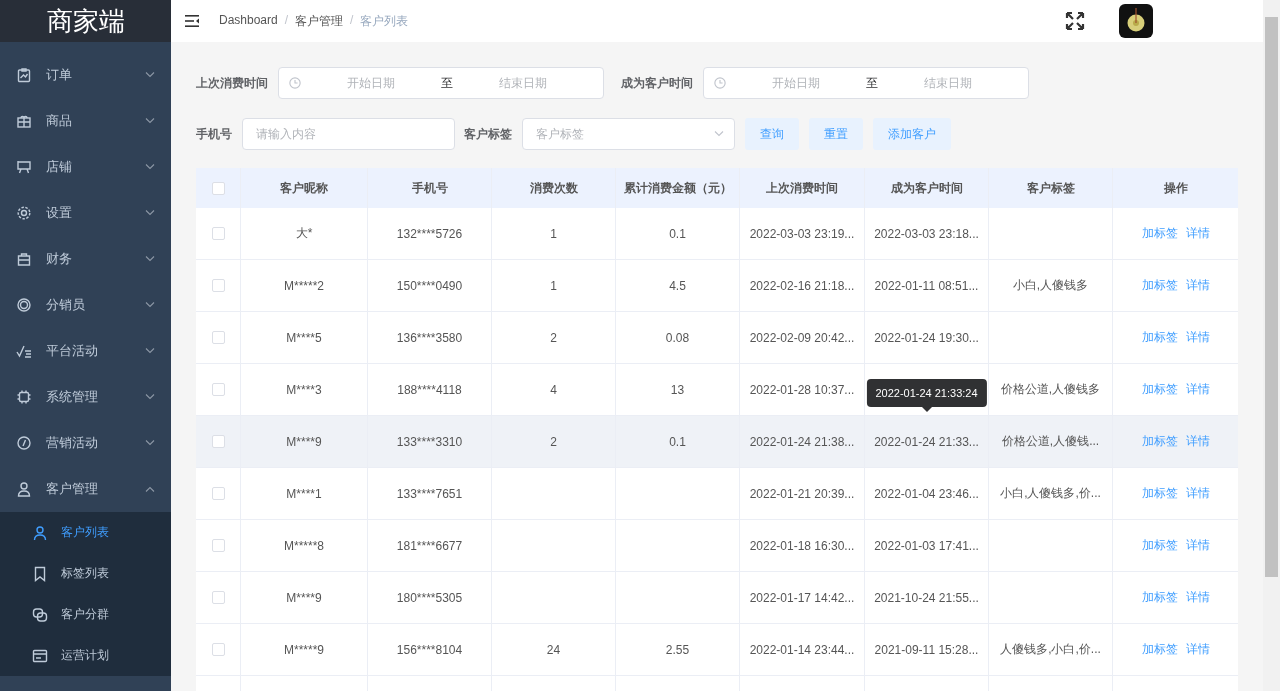 The width and height of the screenshot is (1280, 691). What do you see at coordinates (348, 134) in the screenshot?
I see `phone-field: 请输入内容` at bounding box center [348, 134].